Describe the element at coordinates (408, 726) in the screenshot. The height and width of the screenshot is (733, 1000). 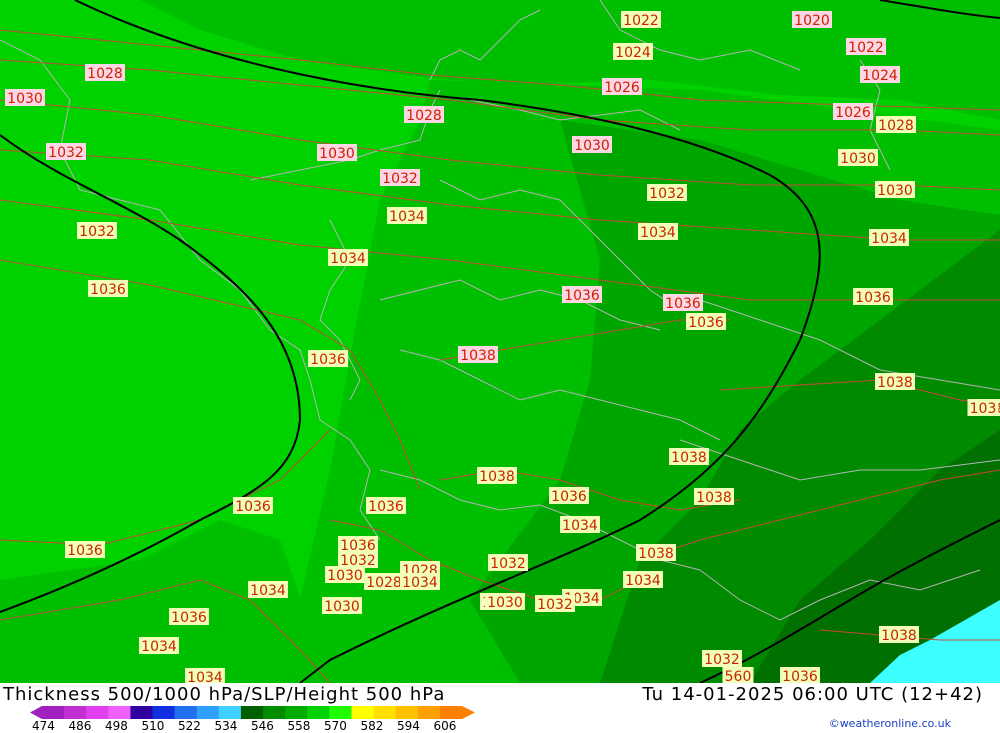
I see `scale-tick-label: 594` at that location.